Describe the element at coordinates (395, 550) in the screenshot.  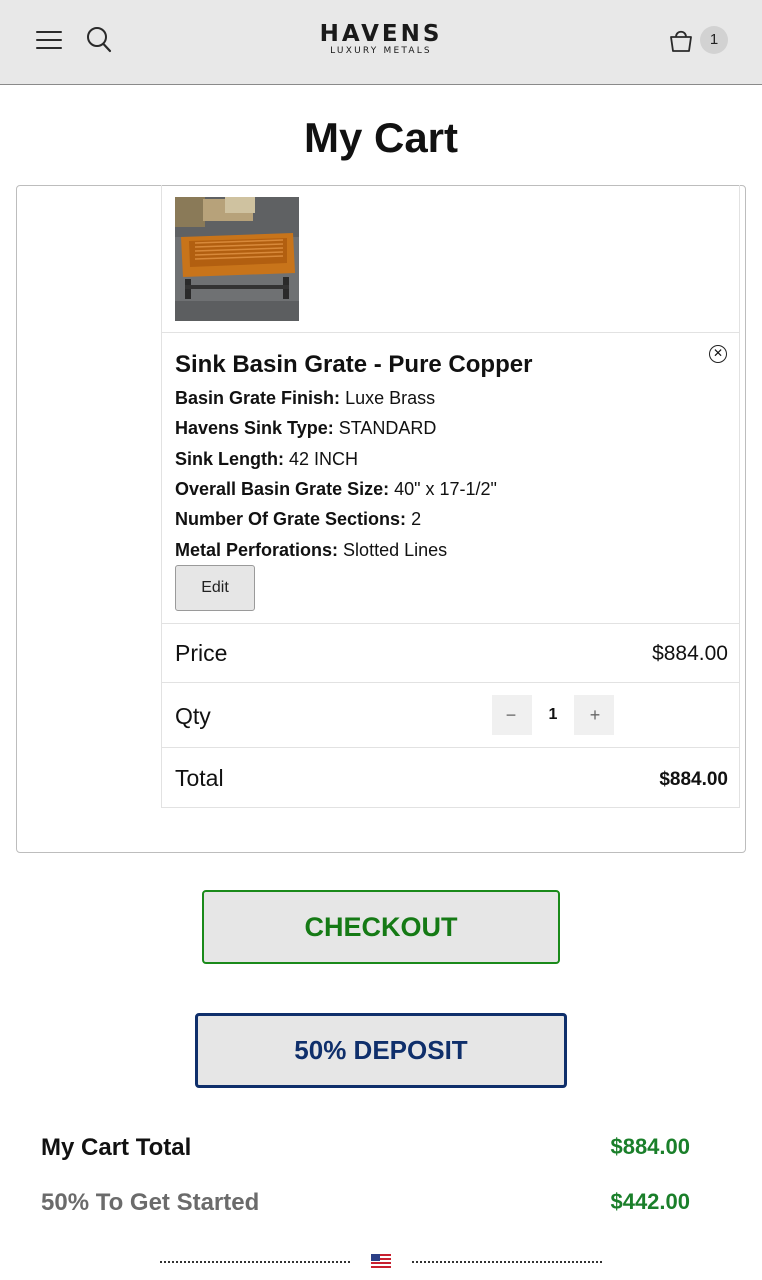
I see `option-value: Slotted Lines` at that location.